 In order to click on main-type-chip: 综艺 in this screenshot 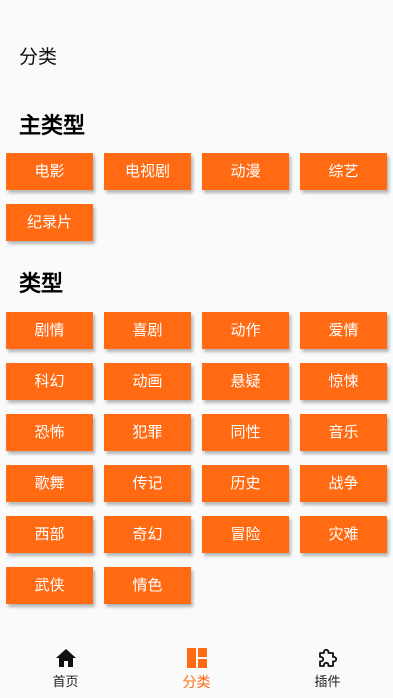, I will do `click(343, 171)`.